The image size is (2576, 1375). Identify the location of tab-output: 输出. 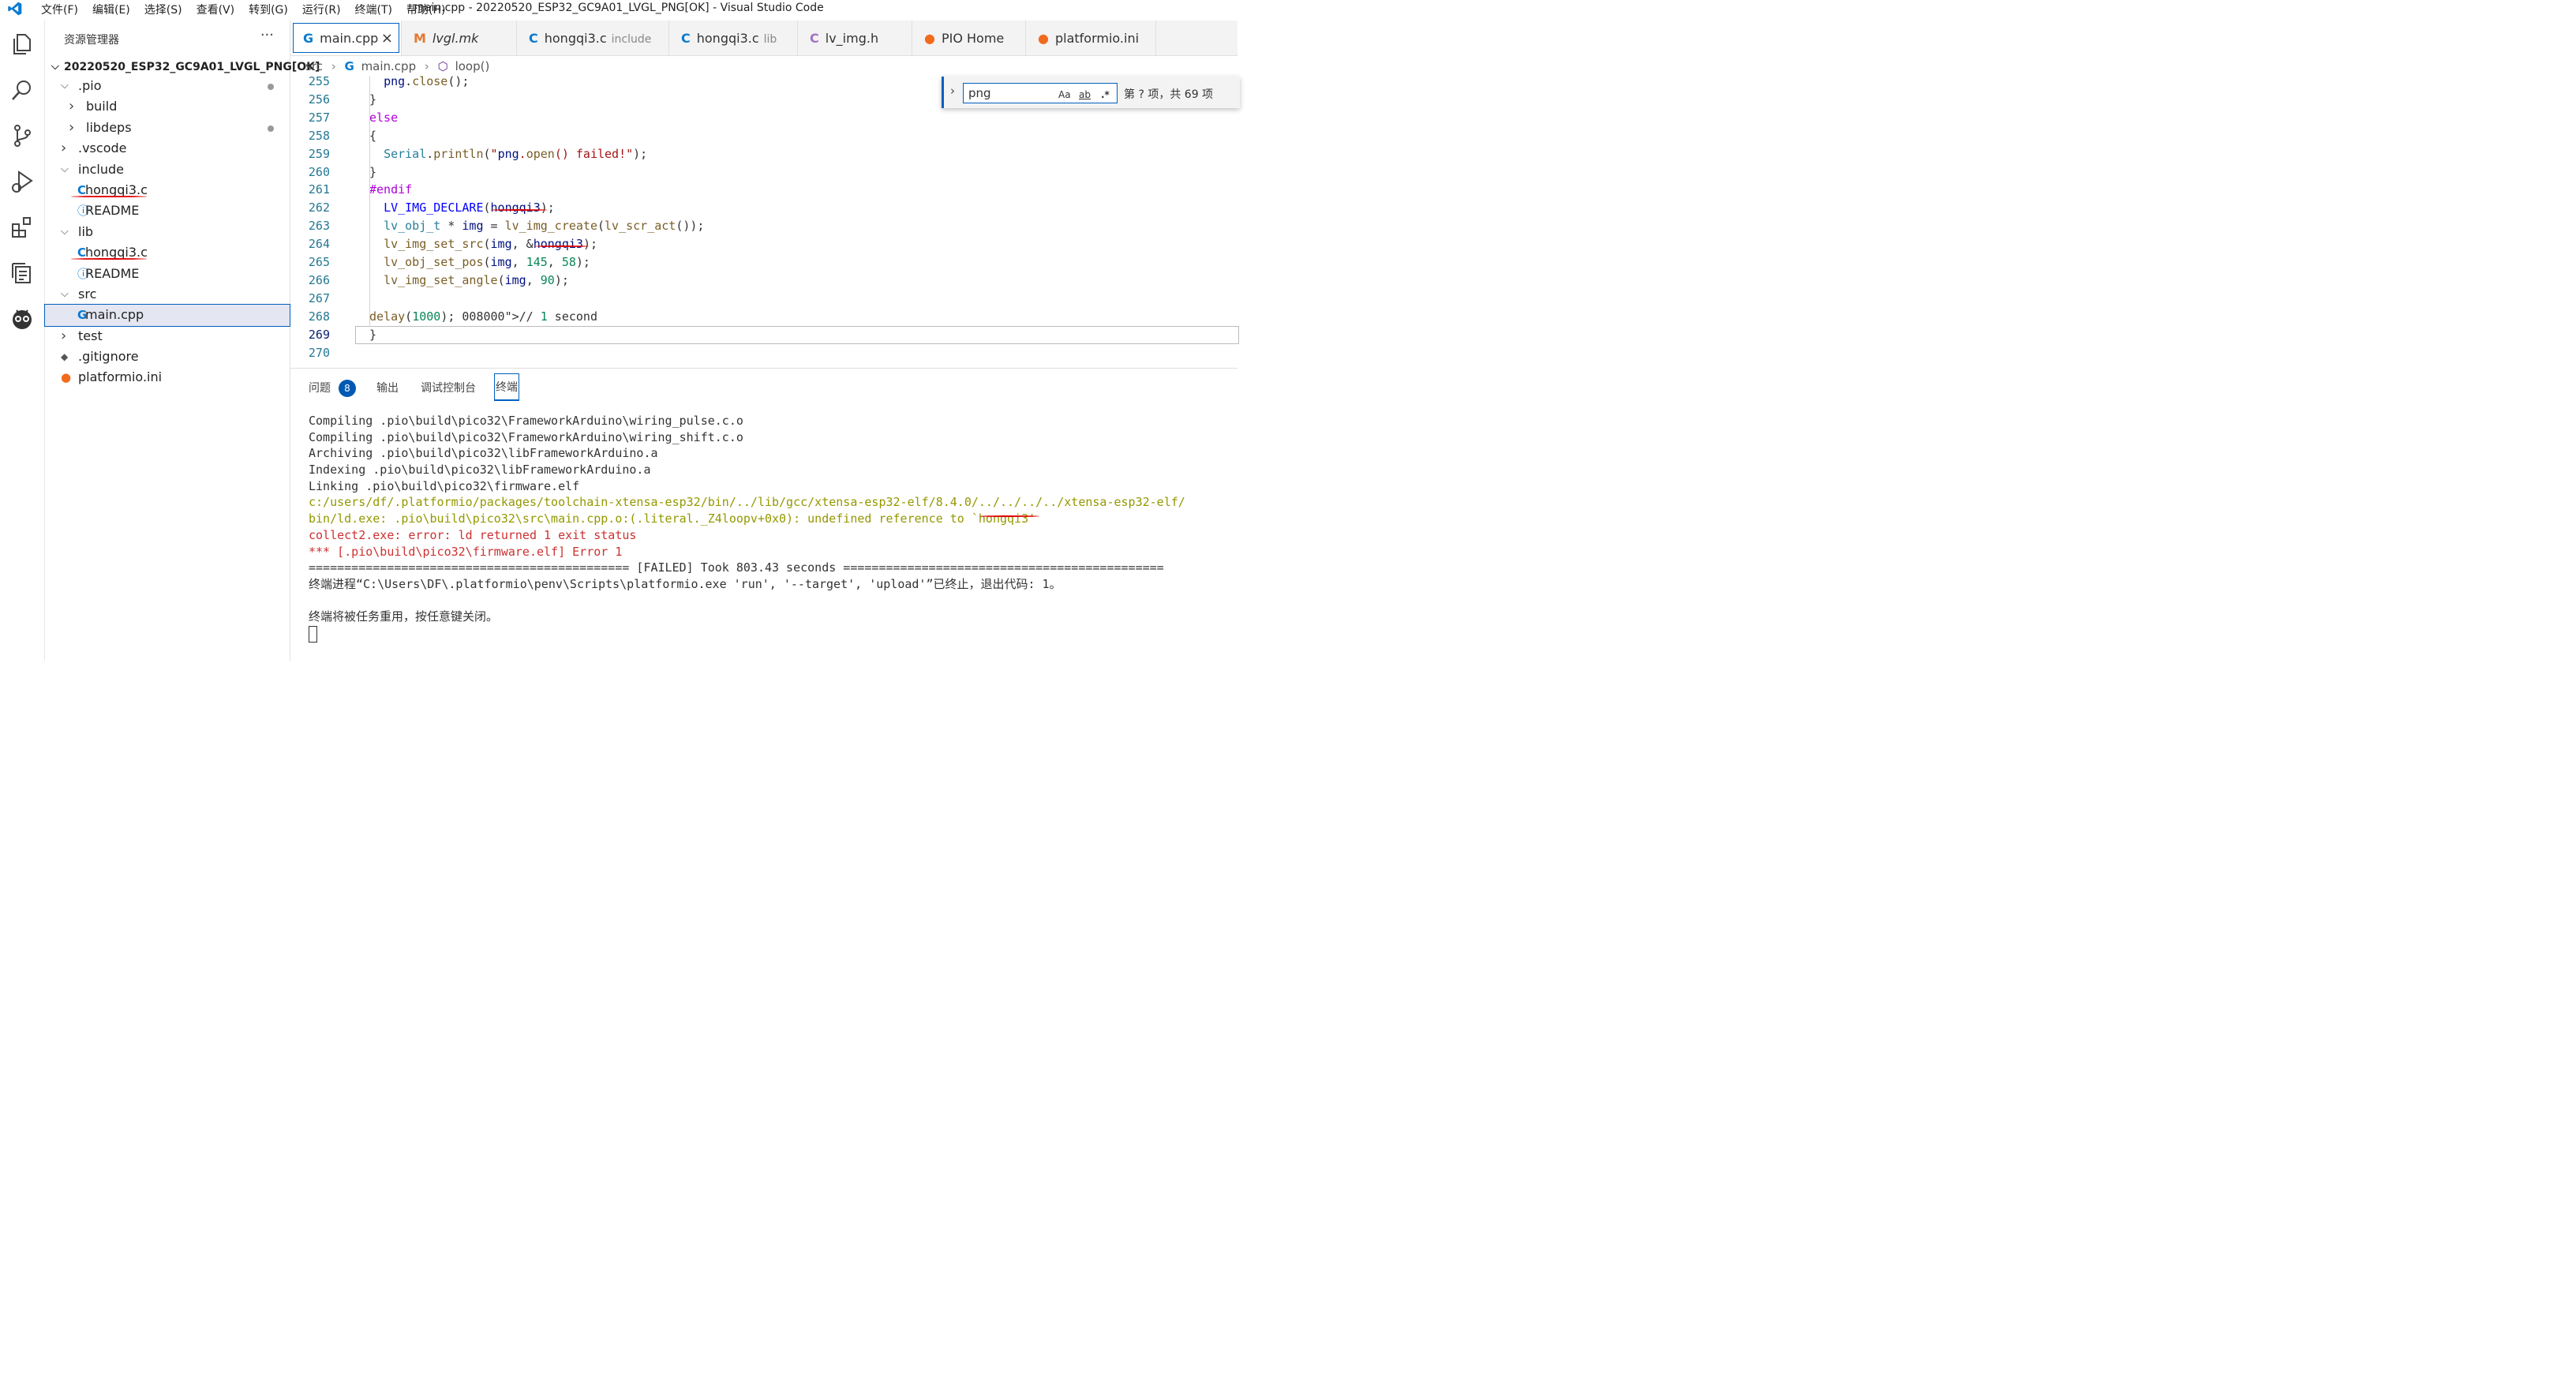
(387, 387).